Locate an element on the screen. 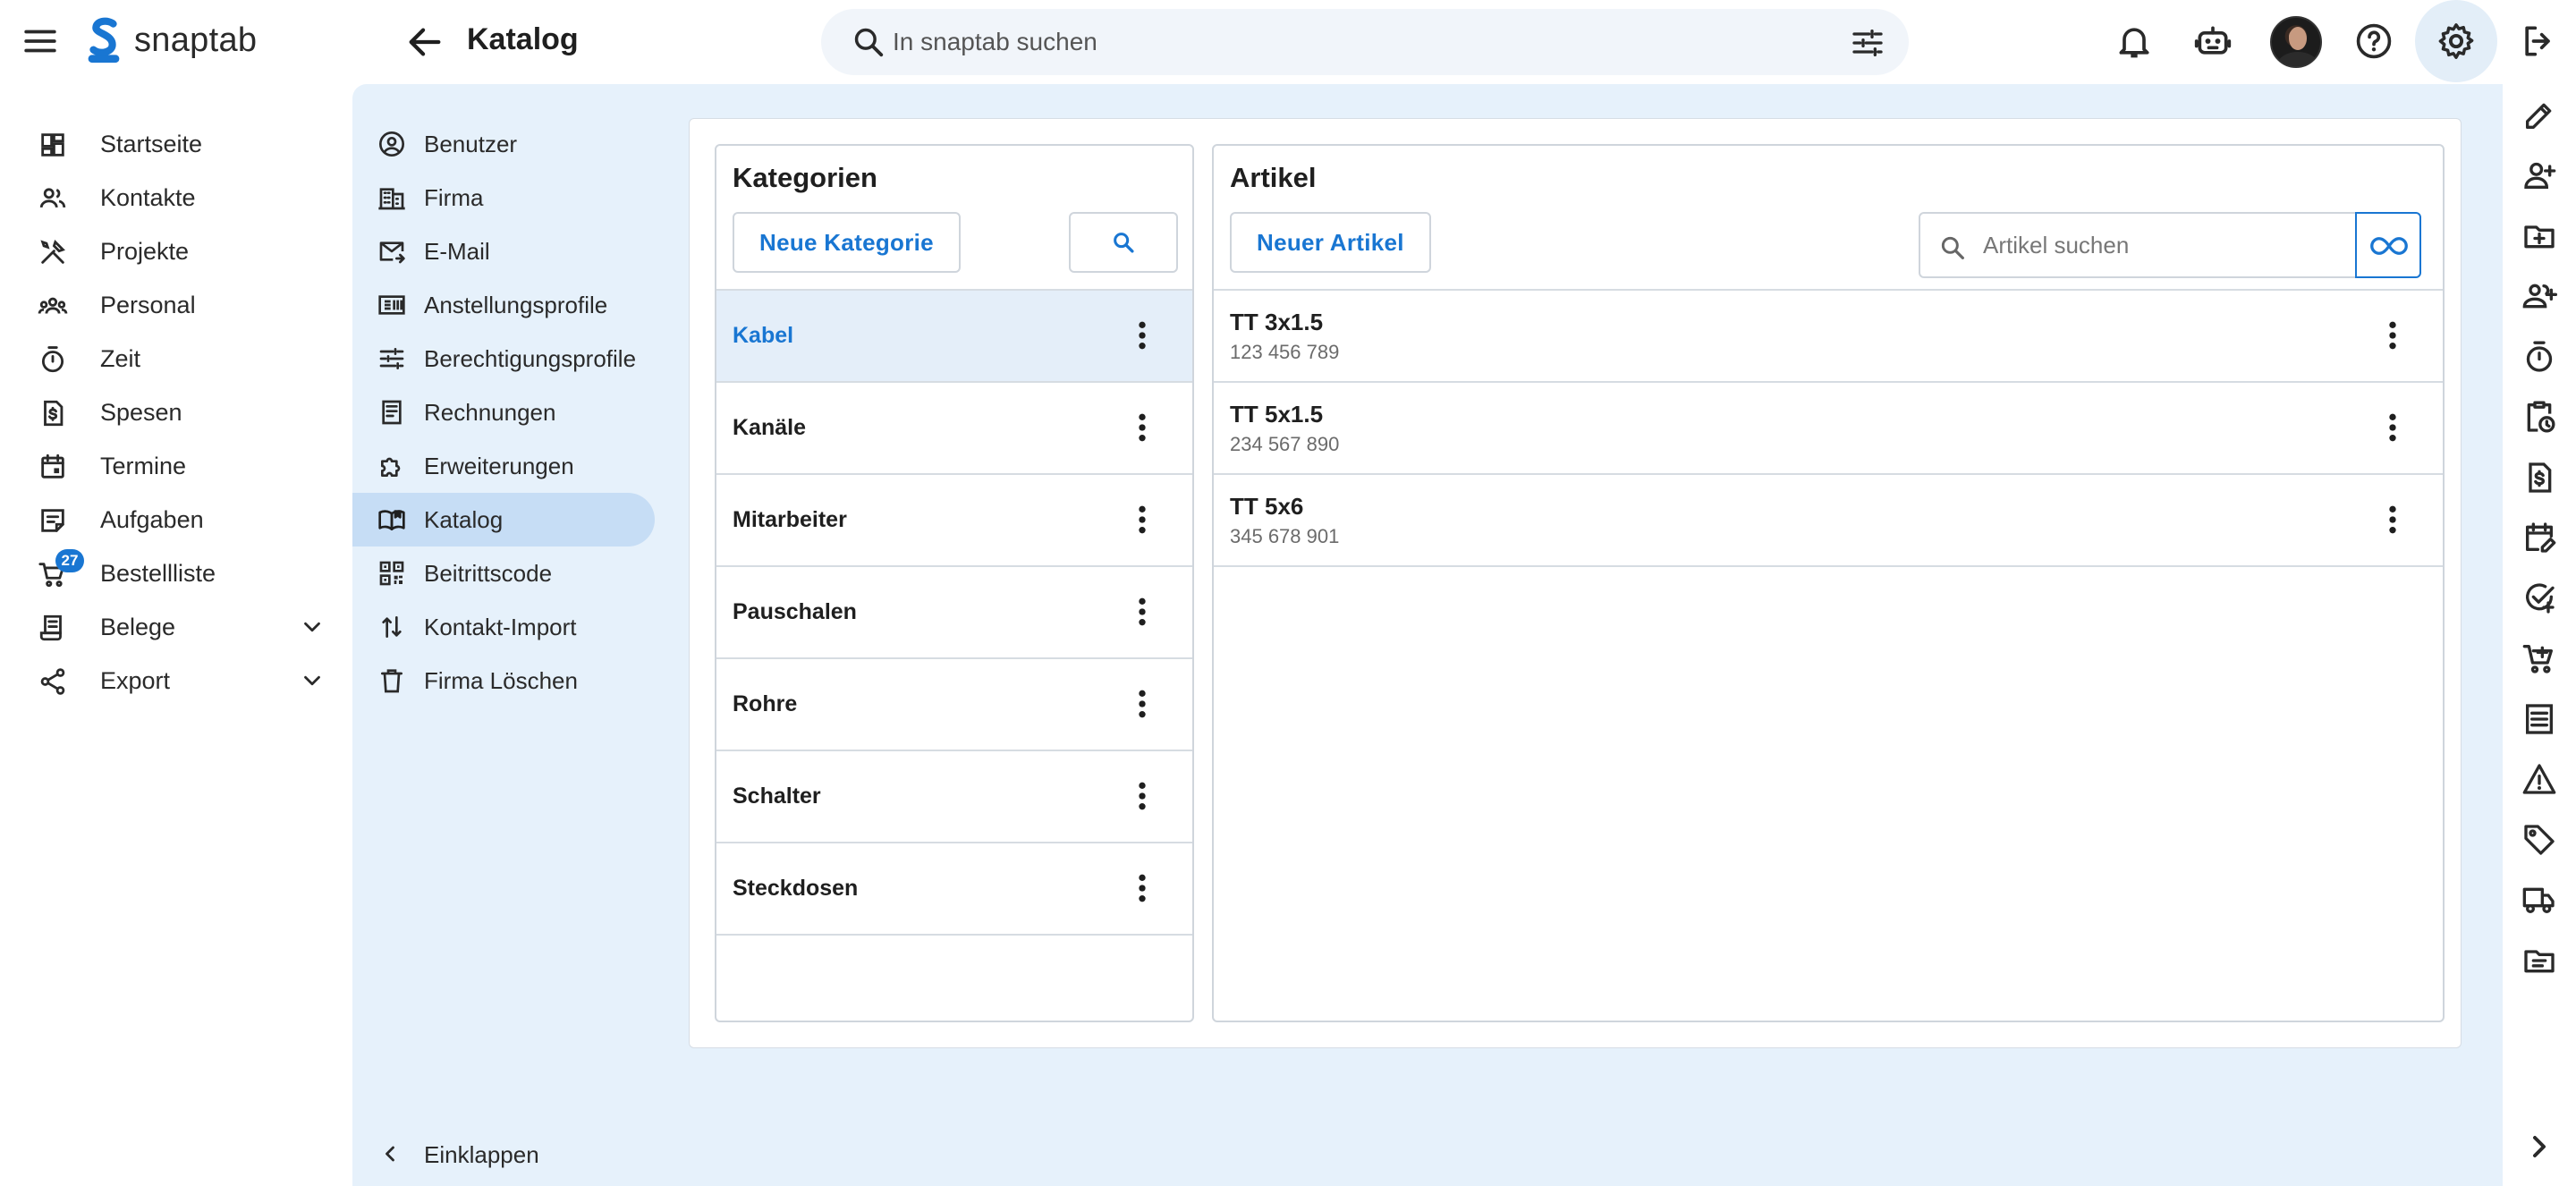  business-icon is located at coordinates (391, 199).